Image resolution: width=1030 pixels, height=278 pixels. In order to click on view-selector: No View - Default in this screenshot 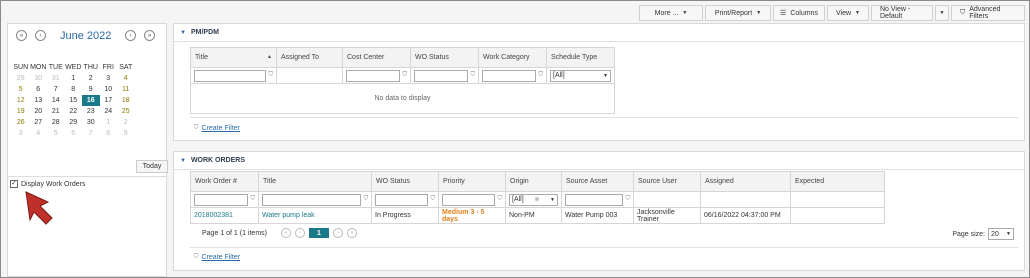, I will do `click(902, 13)`.